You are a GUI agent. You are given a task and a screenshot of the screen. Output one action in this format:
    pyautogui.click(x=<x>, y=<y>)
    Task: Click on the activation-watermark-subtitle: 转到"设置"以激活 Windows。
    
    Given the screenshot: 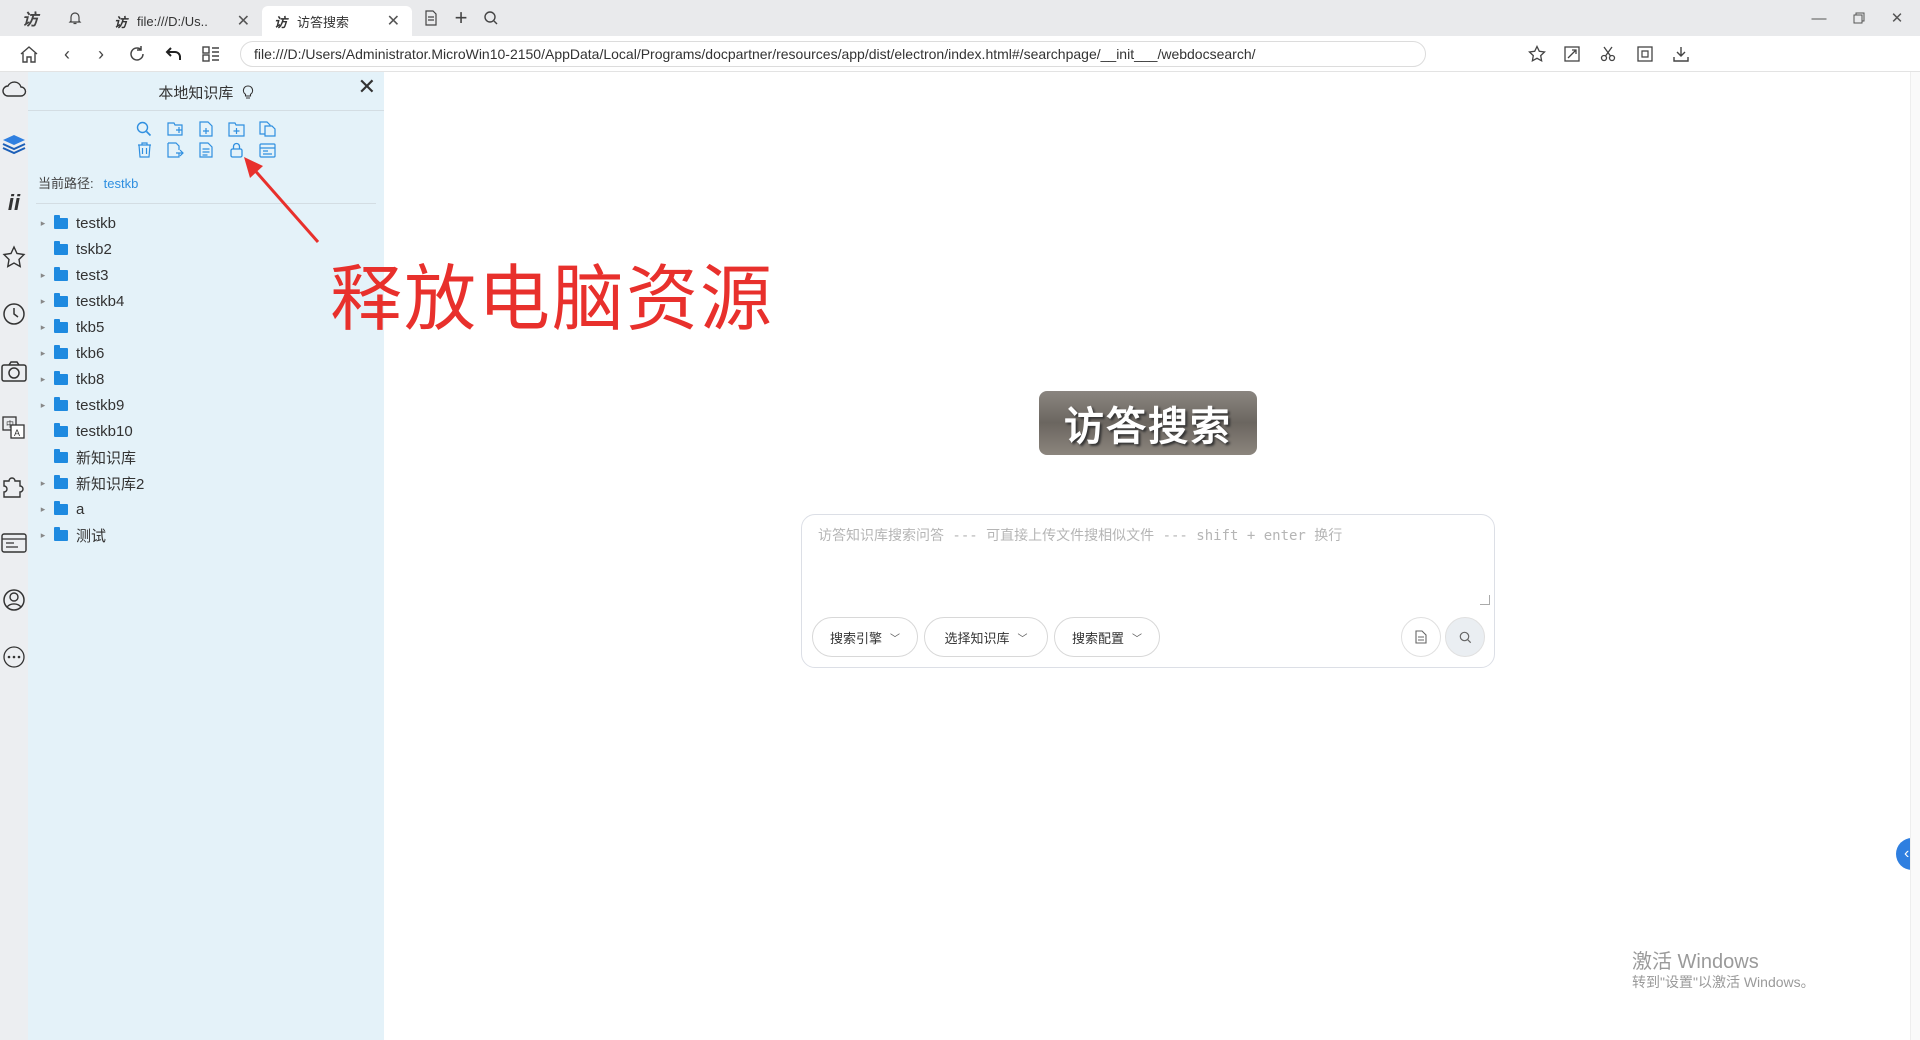 What is the action you would take?
    pyautogui.click(x=1723, y=982)
    